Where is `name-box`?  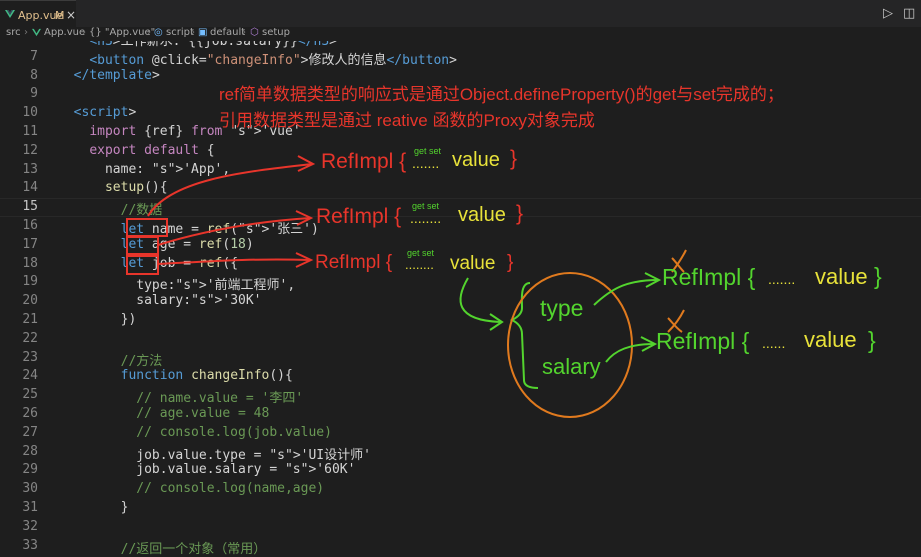
name-box is located at coordinates (147, 227).